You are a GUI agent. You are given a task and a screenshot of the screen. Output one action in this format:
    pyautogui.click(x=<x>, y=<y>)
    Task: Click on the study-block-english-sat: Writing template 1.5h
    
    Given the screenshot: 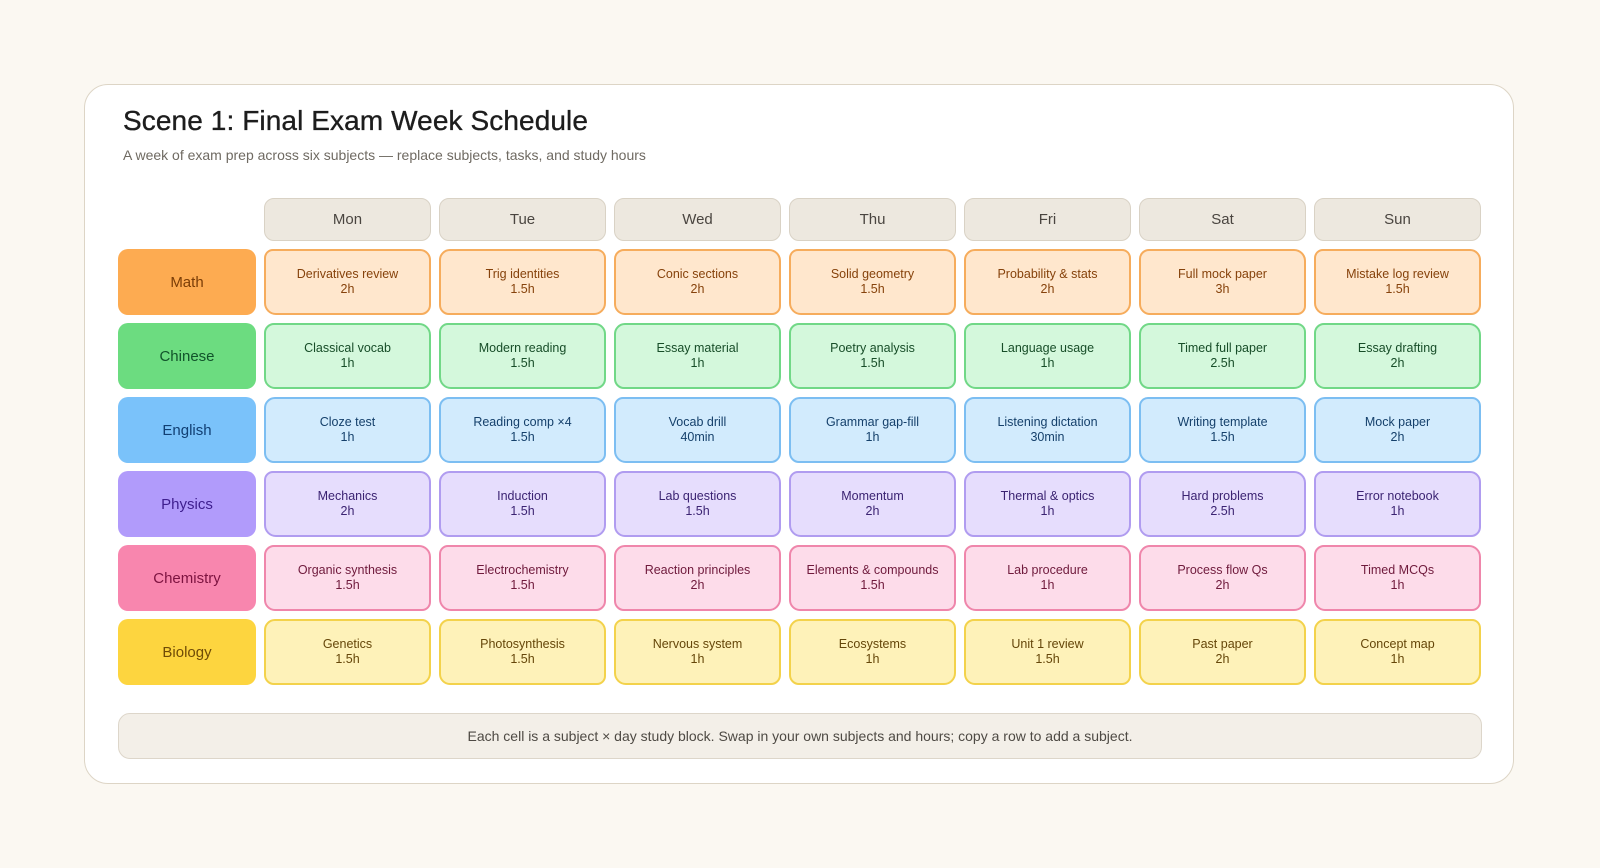 What is the action you would take?
    pyautogui.click(x=1222, y=430)
    